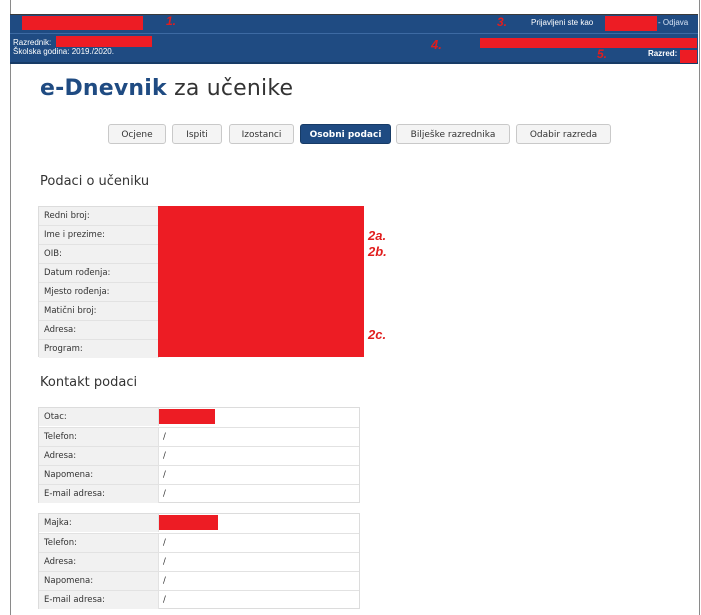 The image size is (701, 615). I want to click on student-section-heading: Podaci o učeniku, so click(95, 181).